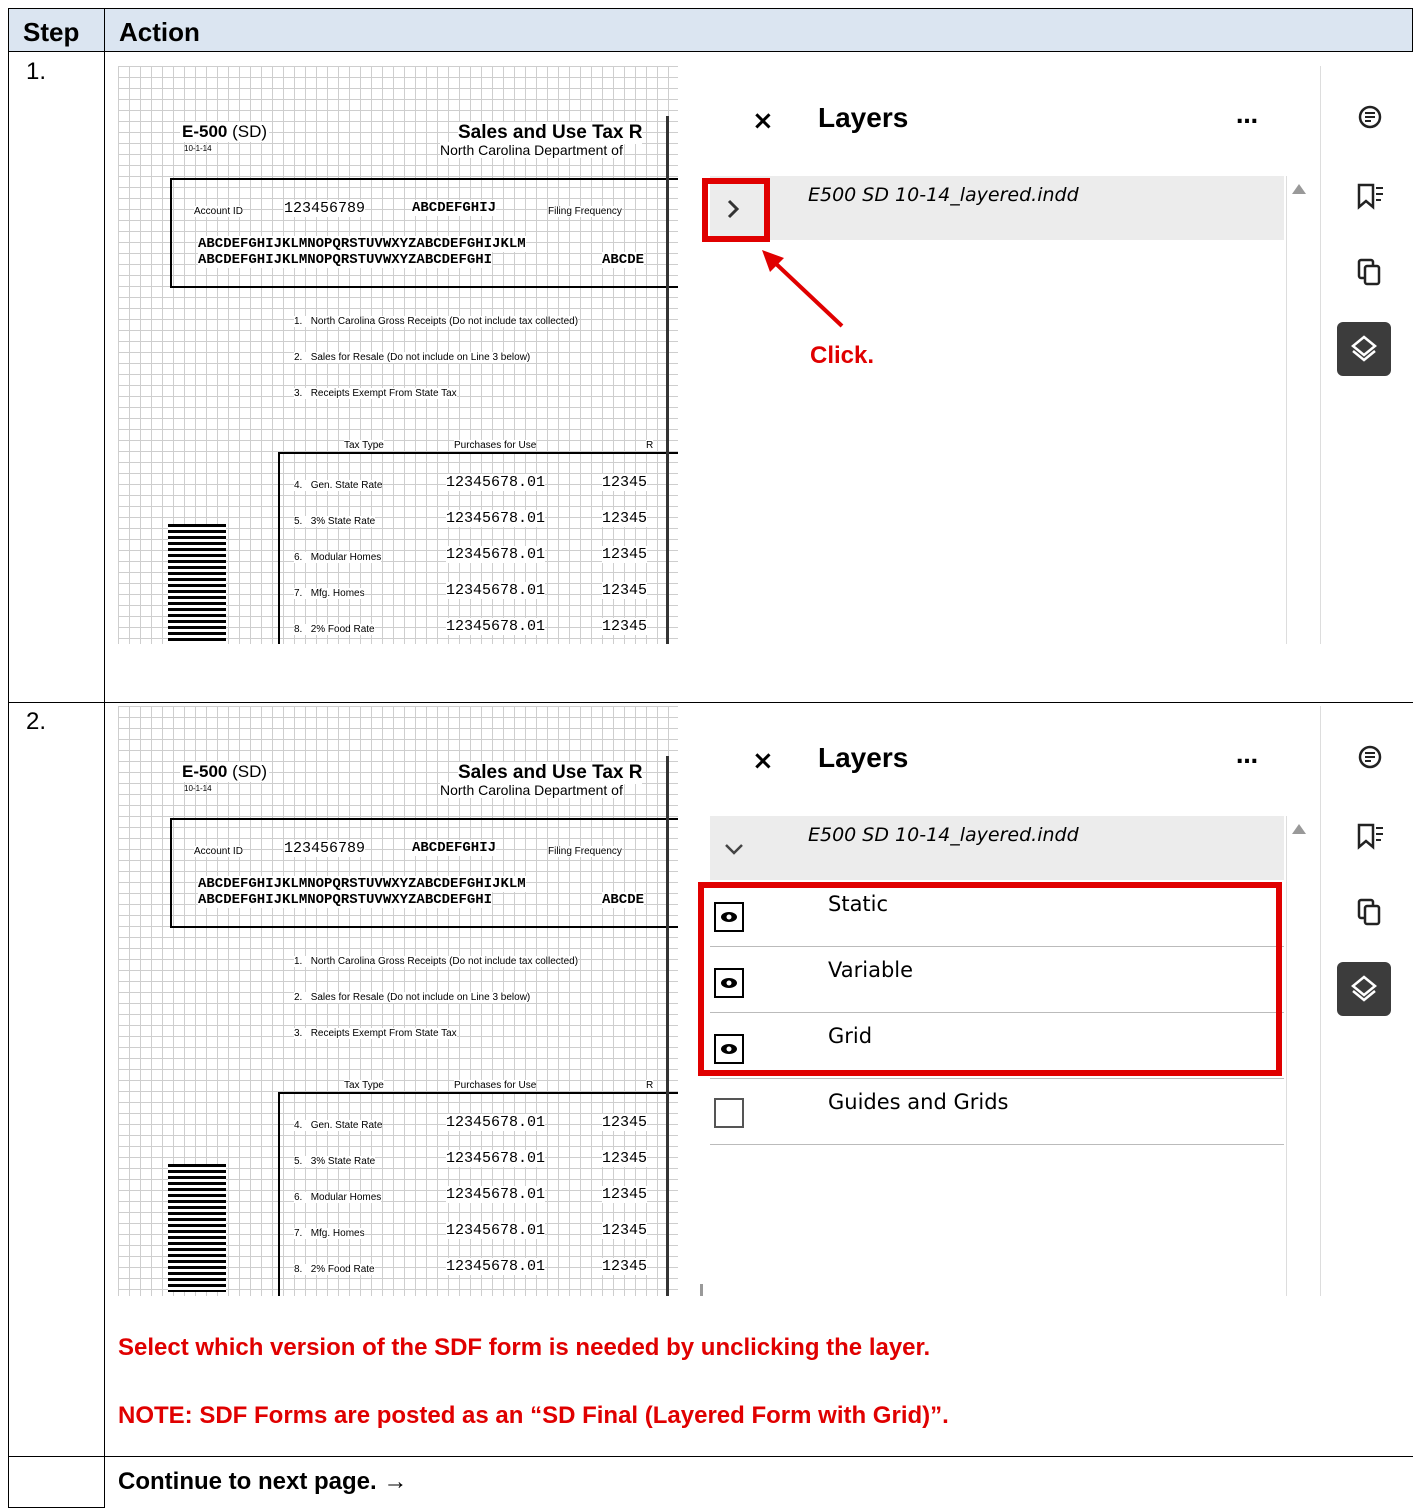 This screenshot has width=1415, height=1510. What do you see at coordinates (729, 1113) in the screenshot?
I see `visibility-toggle` at bounding box center [729, 1113].